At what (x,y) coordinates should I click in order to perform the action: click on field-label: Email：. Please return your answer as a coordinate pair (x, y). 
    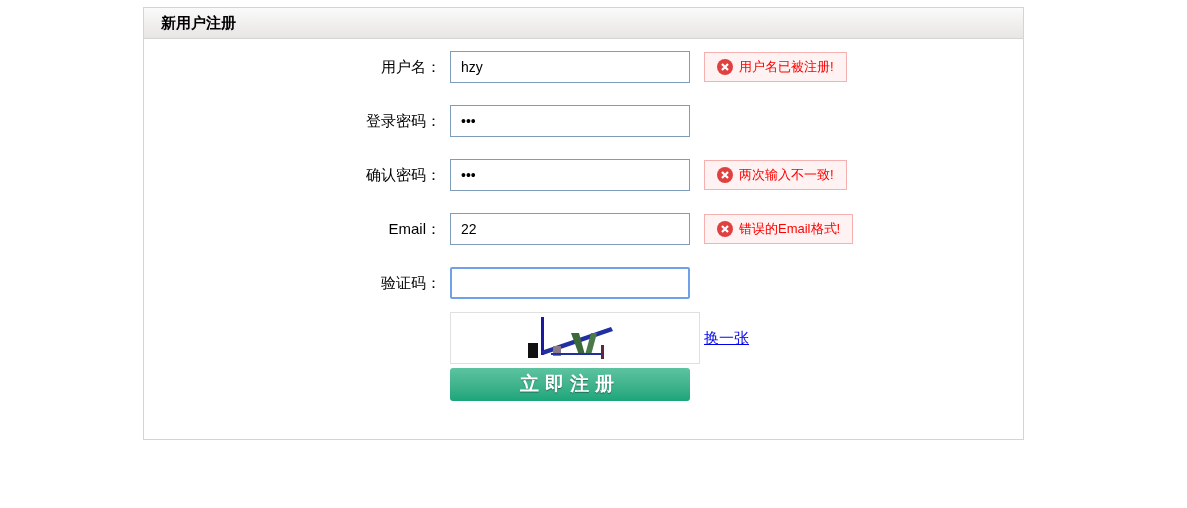
    Looking at the image, I should click on (414, 228).